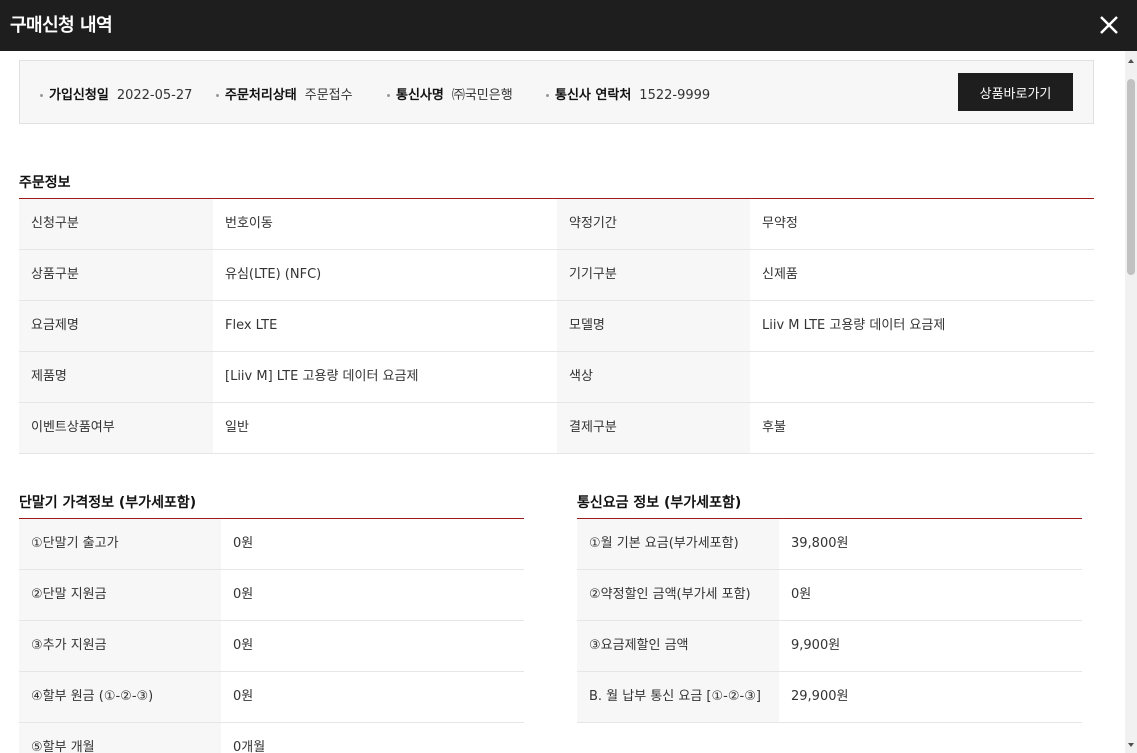 This screenshot has width=1137, height=753. What do you see at coordinates (108, 503) in the screenshot?
I see `device-price-title: 단말기 가격정보 (부가세포함)` at bounding box center [108, 503].